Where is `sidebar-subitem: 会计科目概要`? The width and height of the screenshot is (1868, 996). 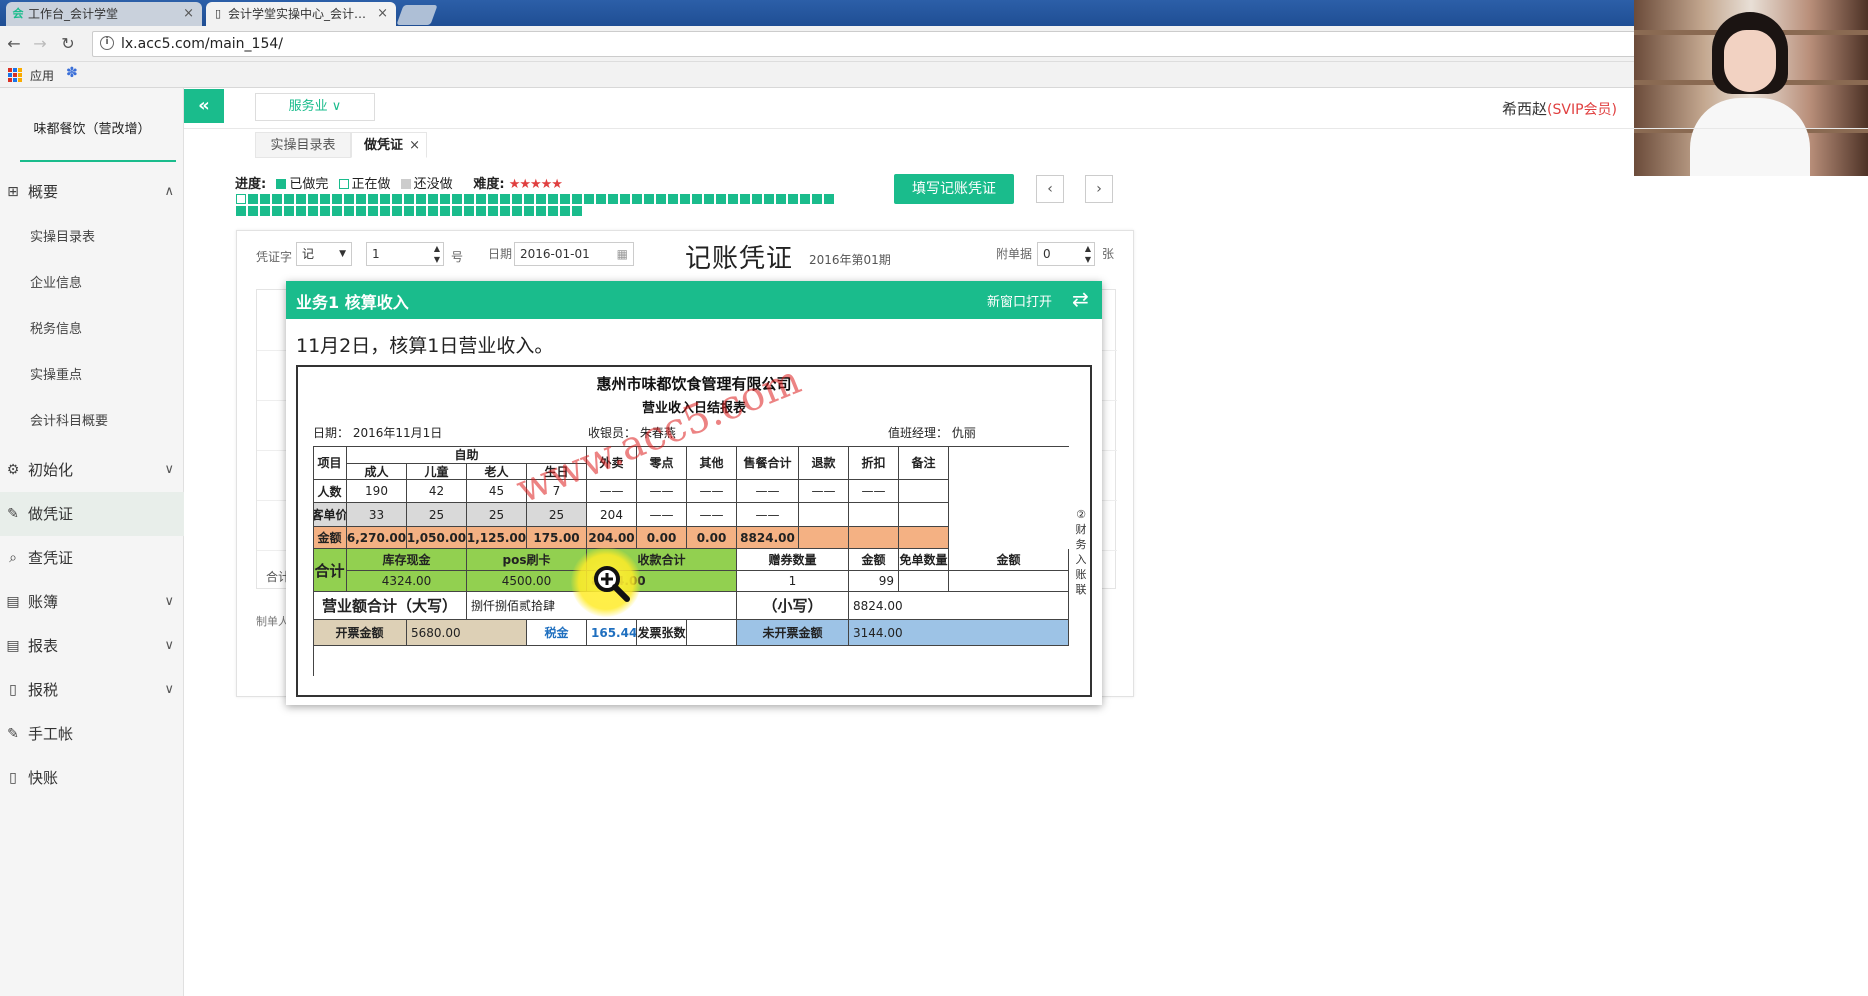 sidebar-subitem: 会计科目概要 is located at coordinates (92, 422).